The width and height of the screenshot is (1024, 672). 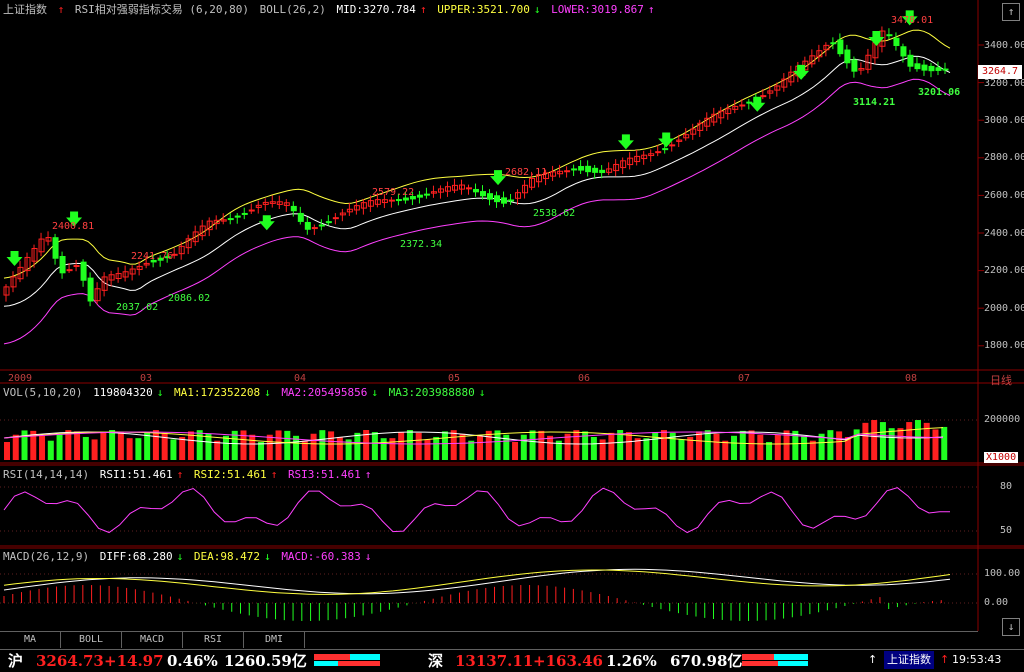 I want to click on volume-axis-label: 200000, so click(x=1002, y=419).